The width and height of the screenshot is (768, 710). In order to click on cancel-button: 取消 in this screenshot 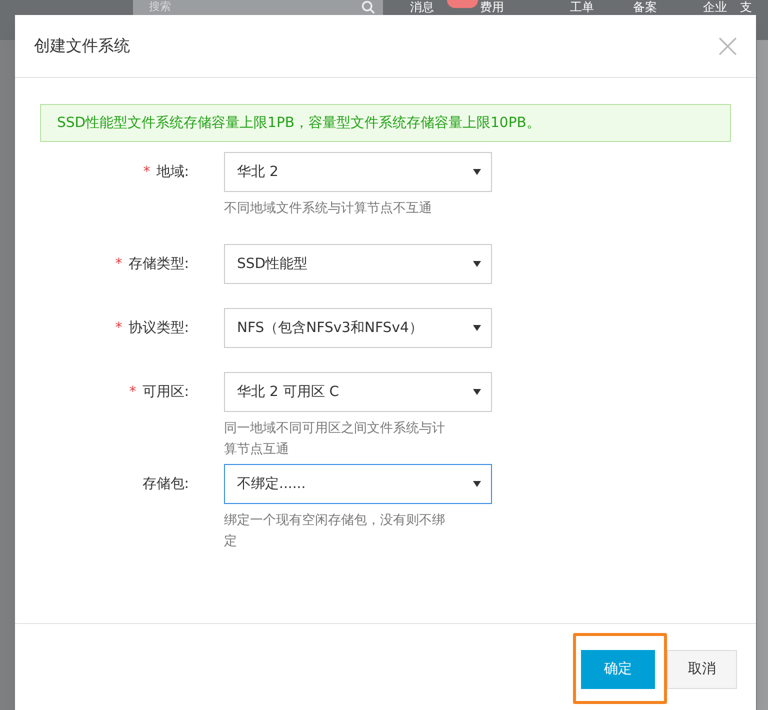, I will do `click(702, 669)`.